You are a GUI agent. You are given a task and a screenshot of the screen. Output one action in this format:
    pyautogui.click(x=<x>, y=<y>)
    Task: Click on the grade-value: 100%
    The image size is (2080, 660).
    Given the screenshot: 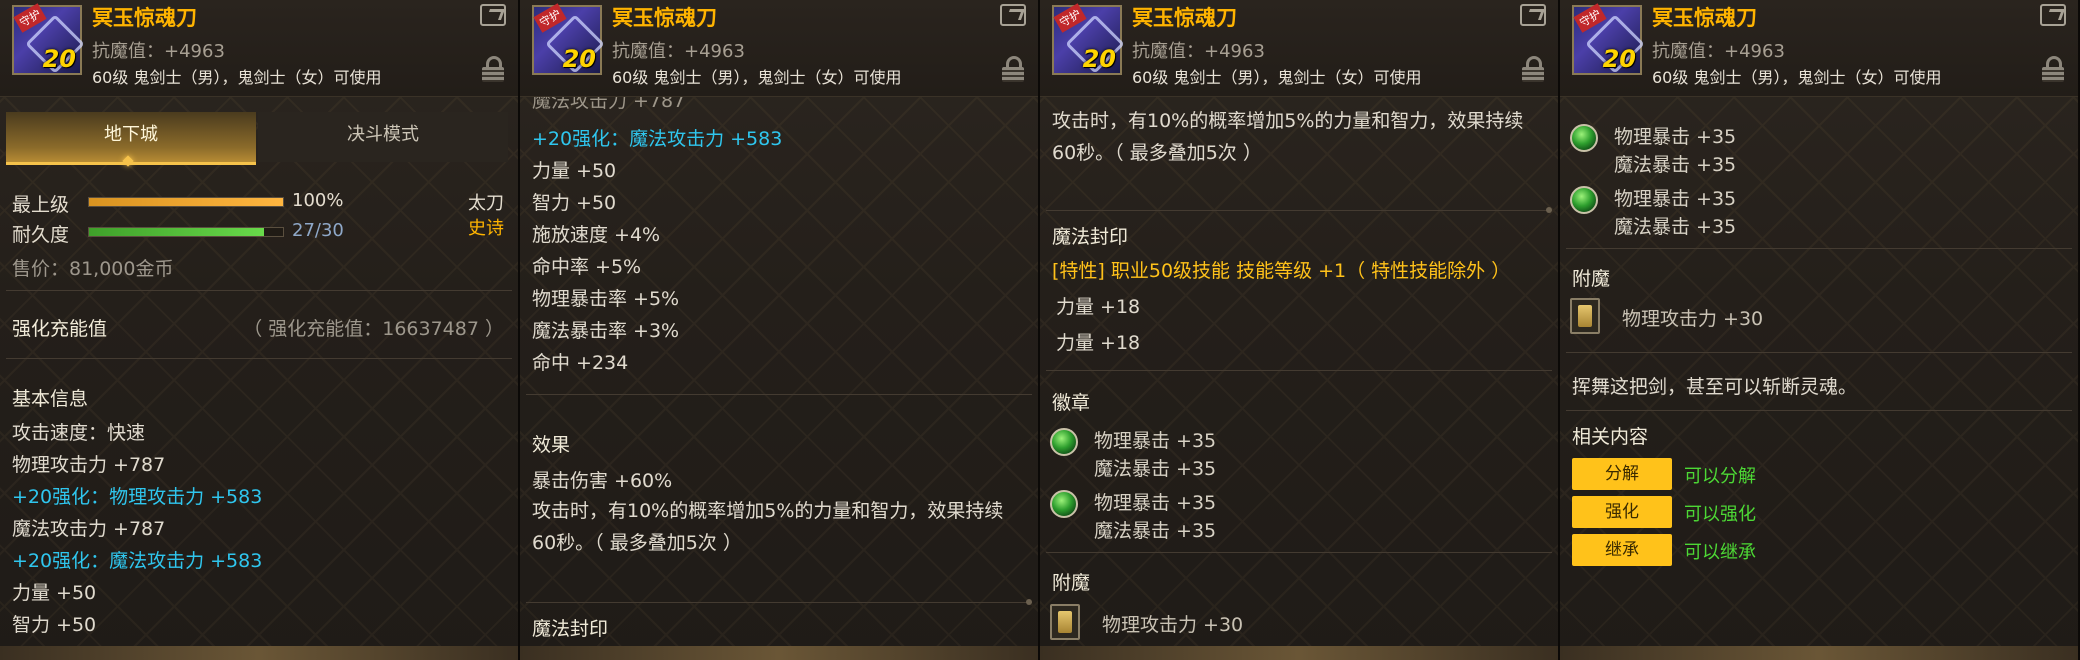 What is the action you would take?
    pyautogui.click(x=318, y=200)
    